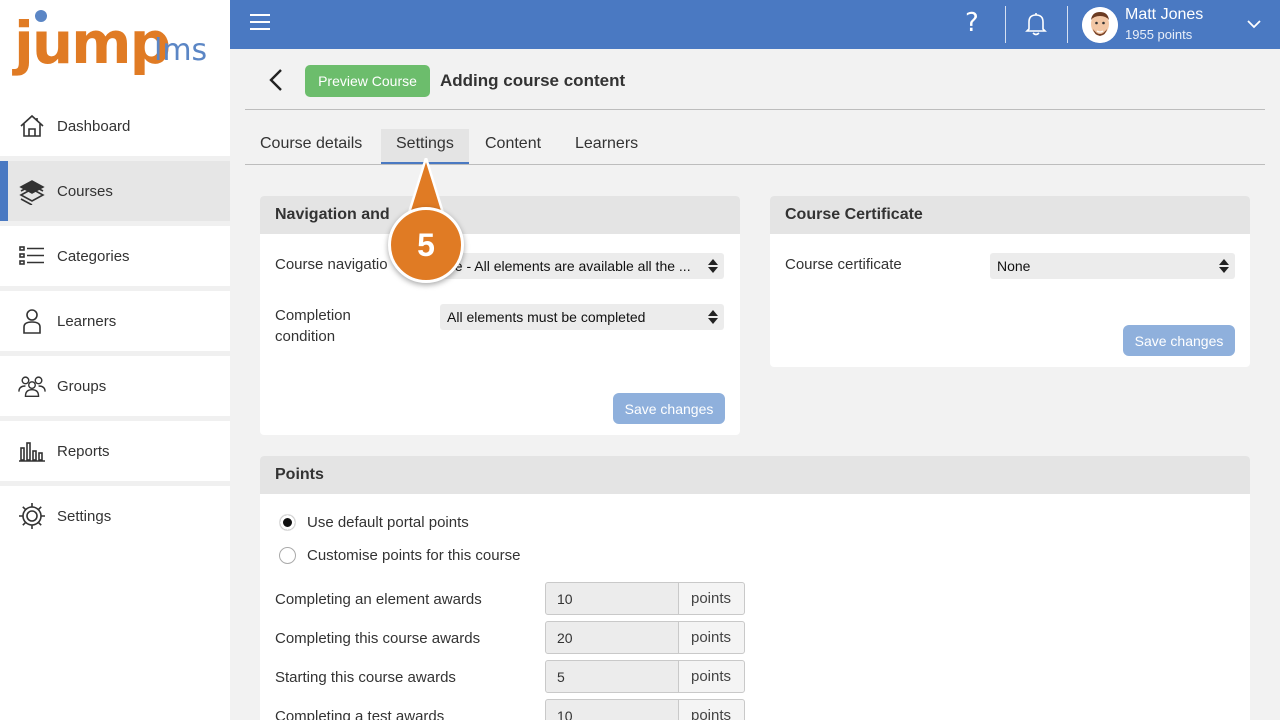 This screenshot has height=720, width=1280. What do you see at coordinates (1179, 340) in the screenshot?
I see `save-certificate-button: Save changes` at bounding box center [1179, 340].